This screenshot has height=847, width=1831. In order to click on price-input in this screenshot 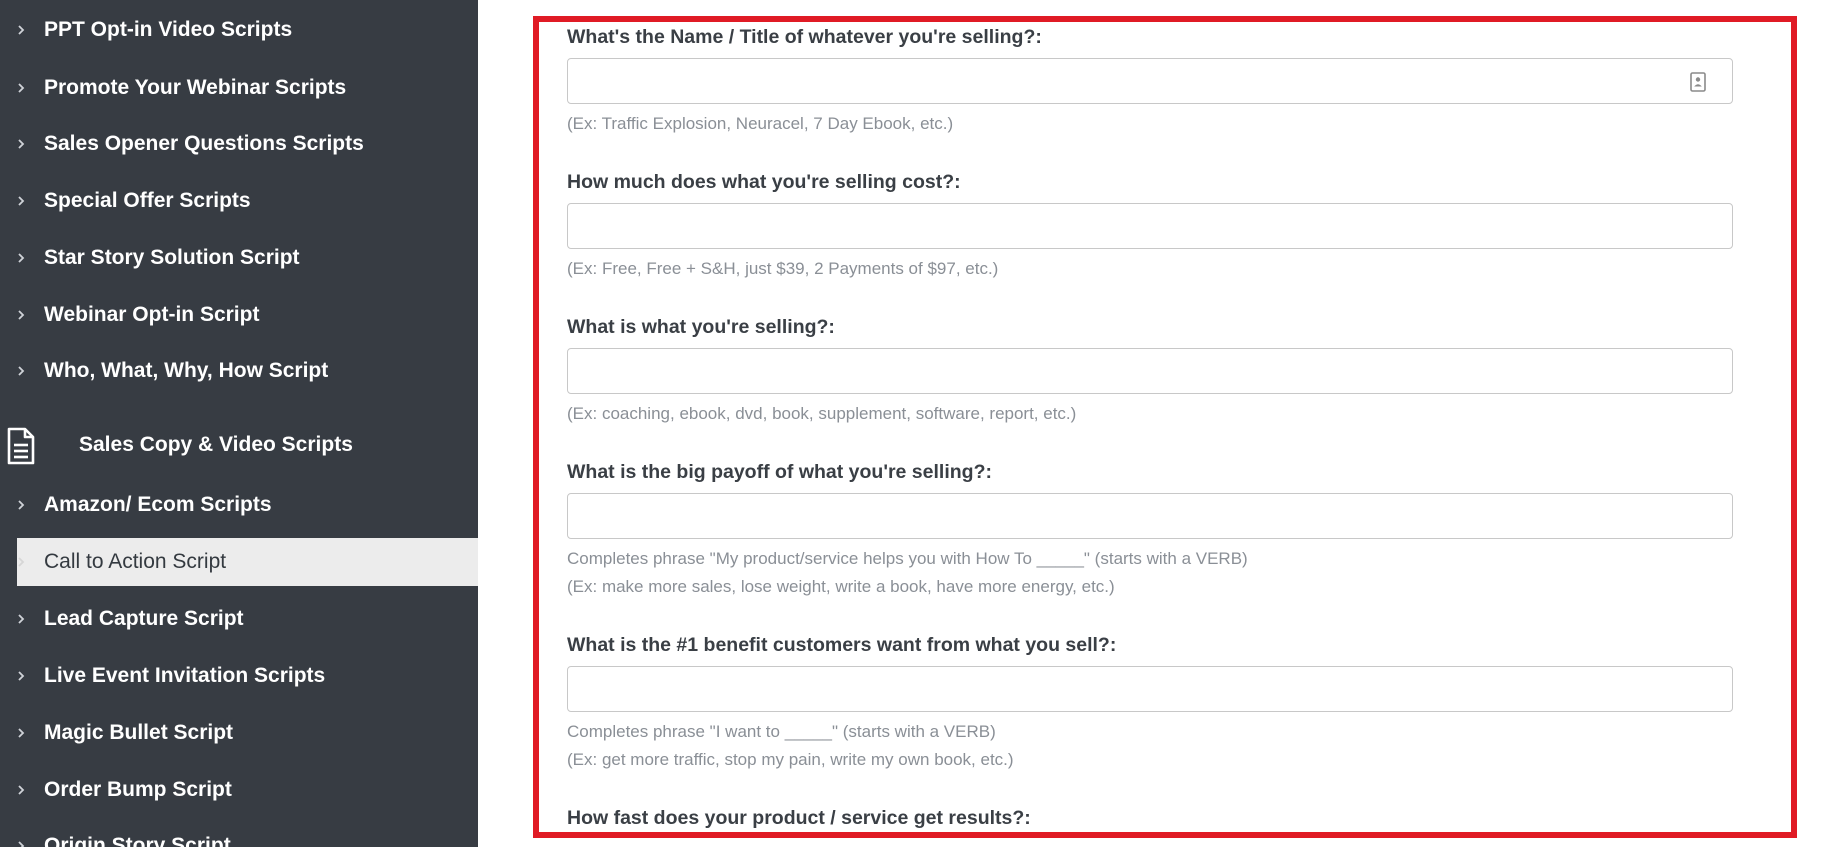, I will do `click(1150, 226)`.